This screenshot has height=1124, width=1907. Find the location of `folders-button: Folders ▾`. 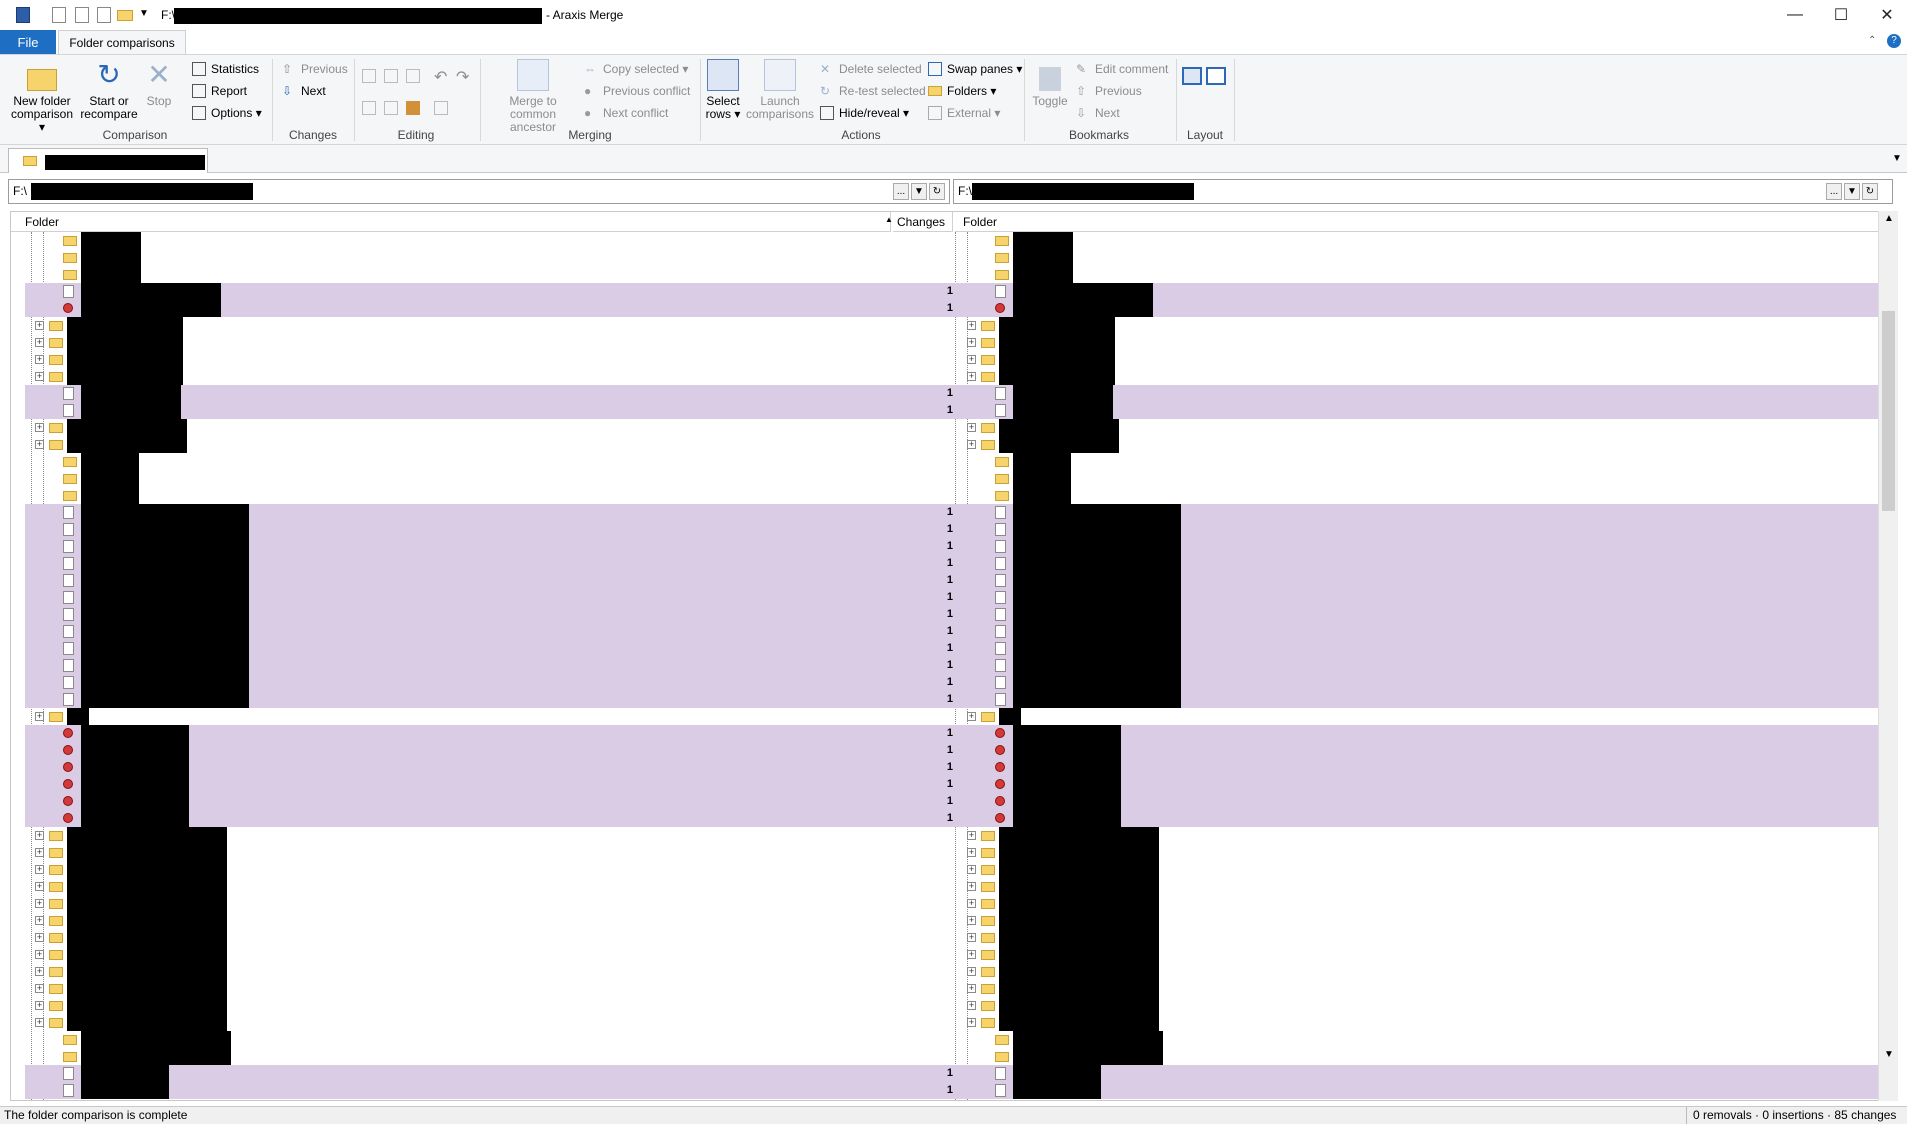

folders-button: Folders ▾ is located at coordinates (962, 91).